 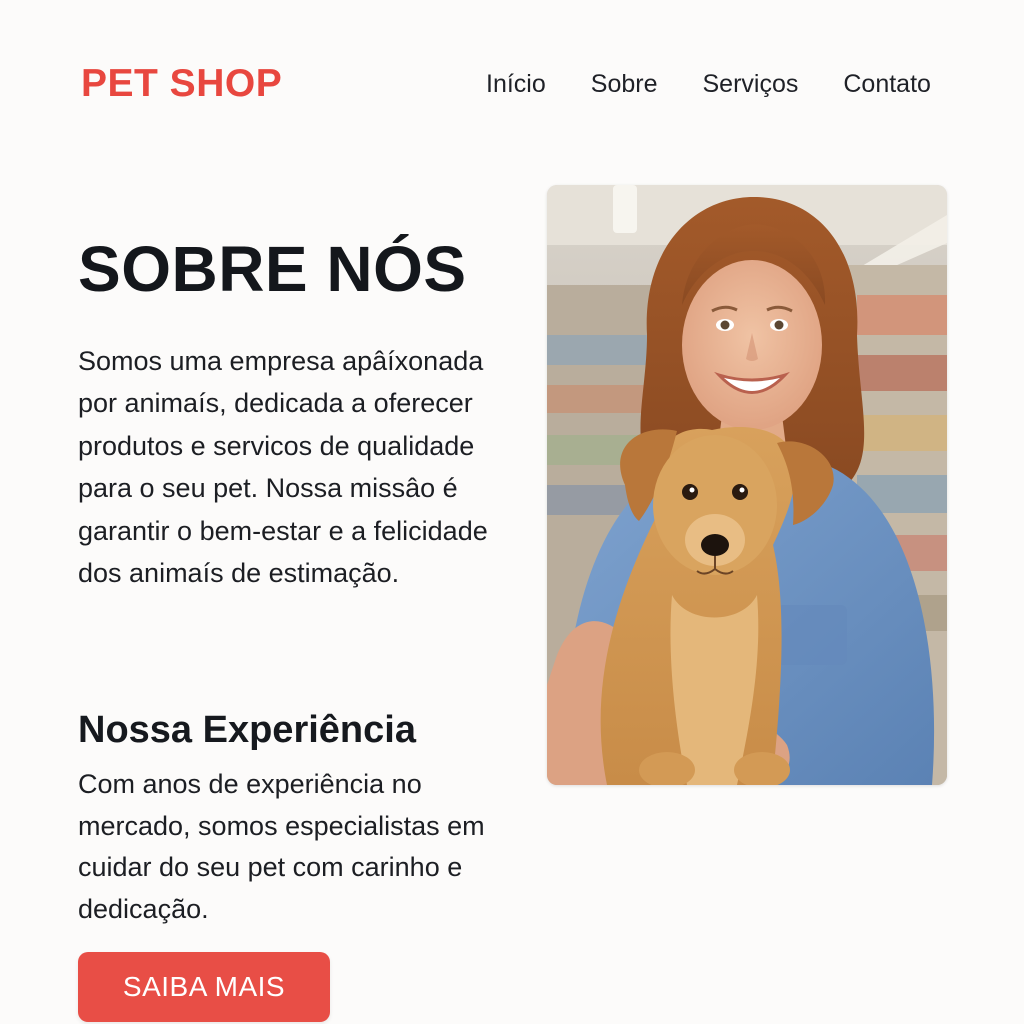 I want to click on experience-heading: Nossa Experiência, so click(x=247, y=730).